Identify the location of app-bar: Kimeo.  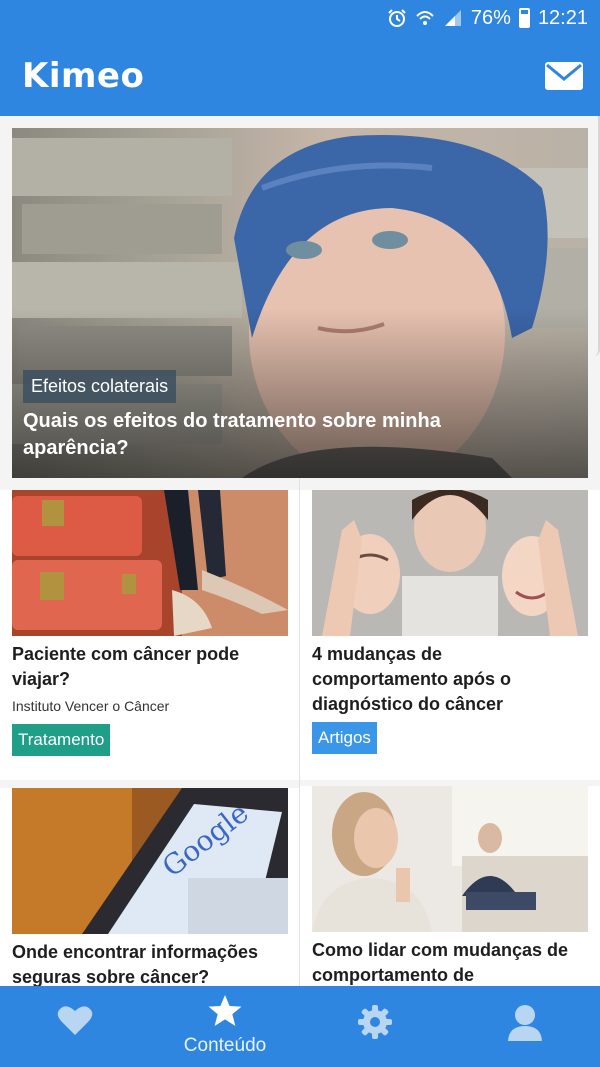
(300, 76).